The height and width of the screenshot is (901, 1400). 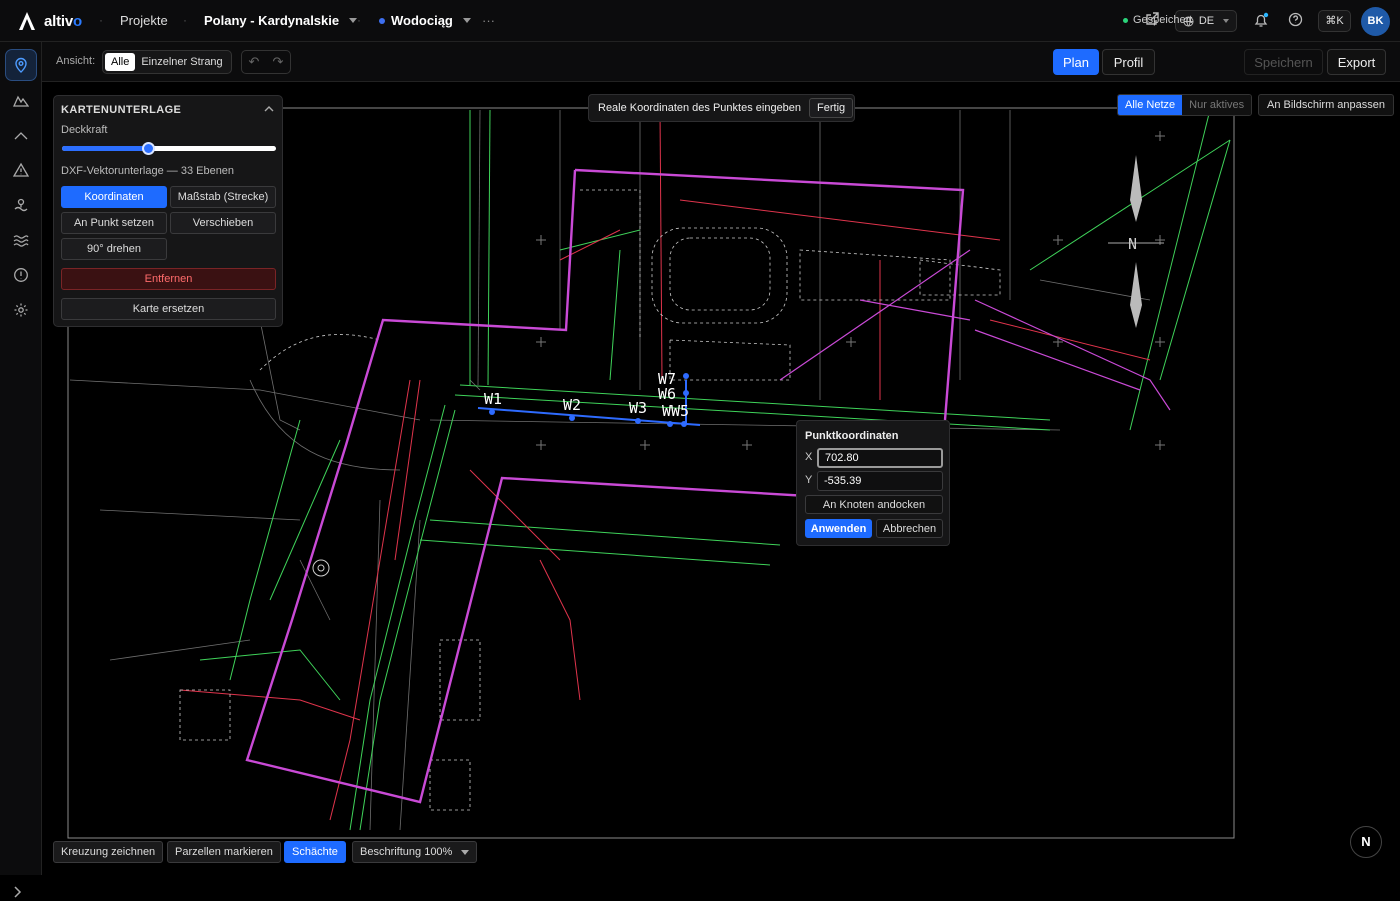 I want to click on labels-size-value: Beschriftung 100%, so click(x=406, y=852).